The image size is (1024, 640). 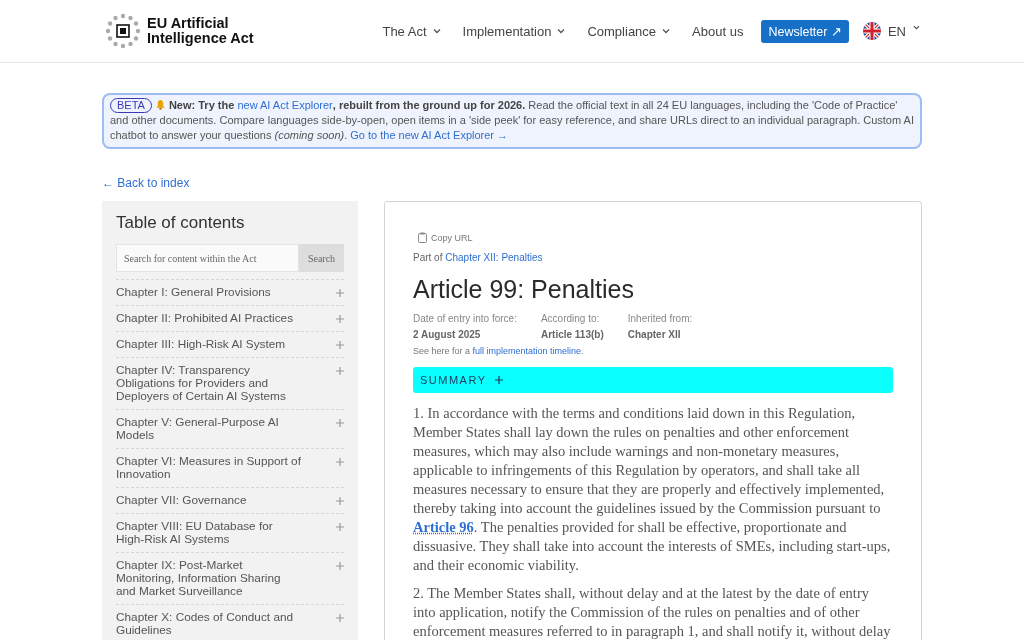 What do you see at coordinates (411, 31) in the screenshot?
I see `nav-link: The Act` at bounding box center [411, 31].